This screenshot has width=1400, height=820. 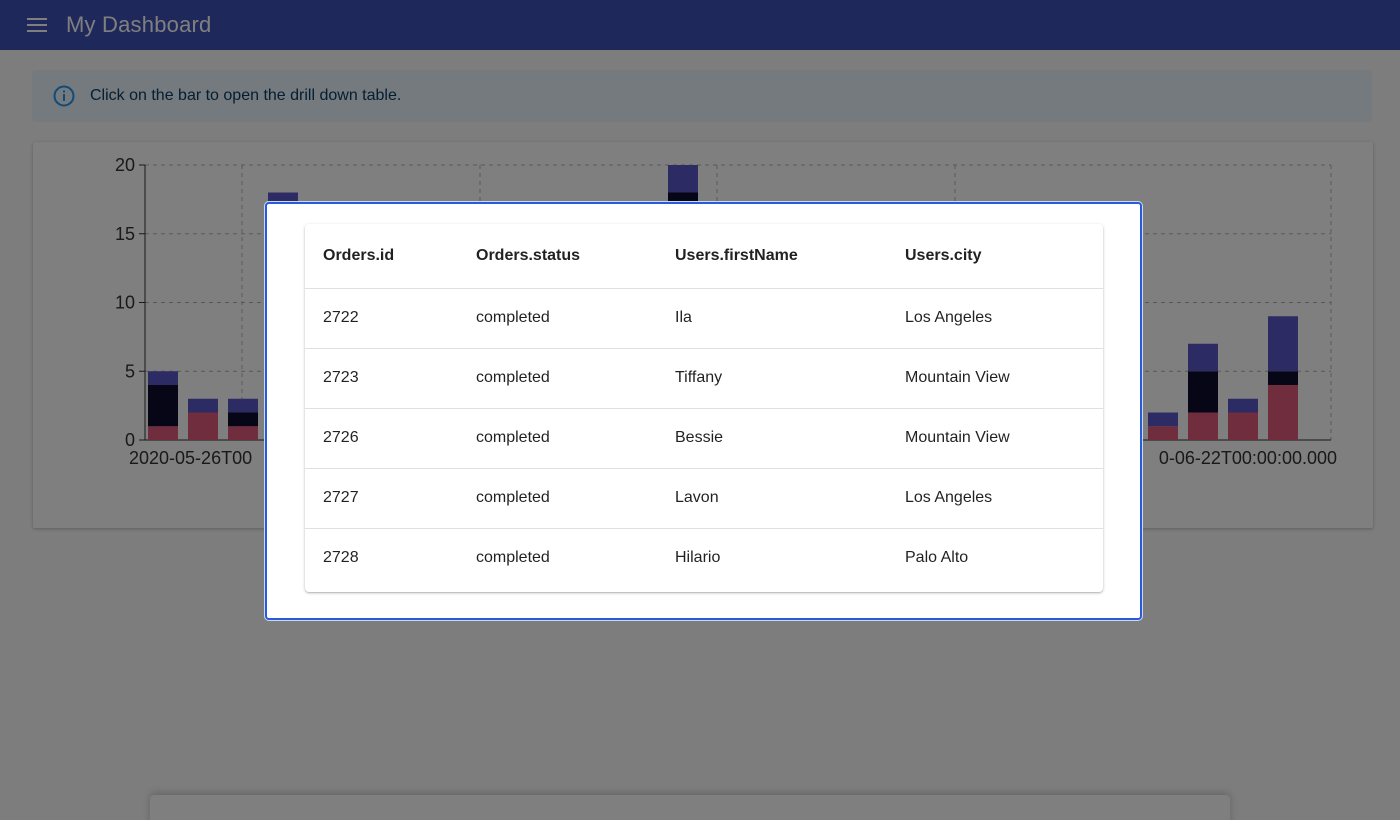 I want to click on column-header-users-firstname: Users.firstName, so click(x=772, y=256).